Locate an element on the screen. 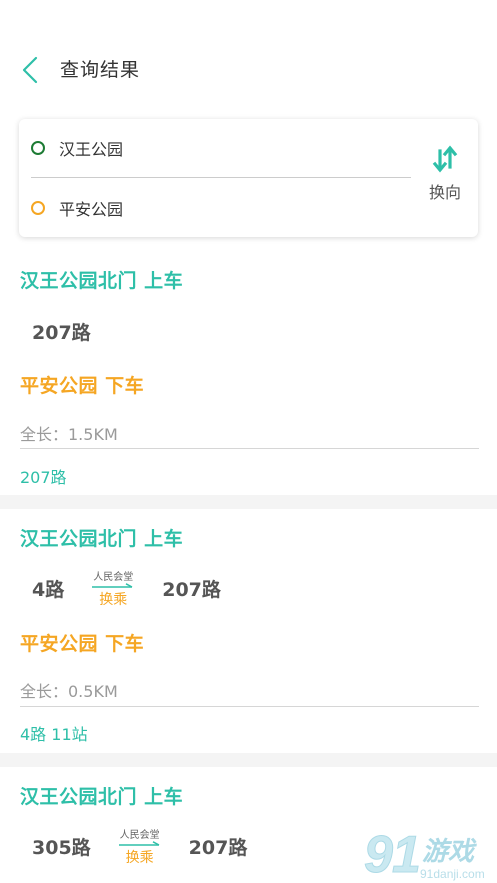  watermark-logo: 9 1 游戏 91danji.com is located at coordinates (424, 854).